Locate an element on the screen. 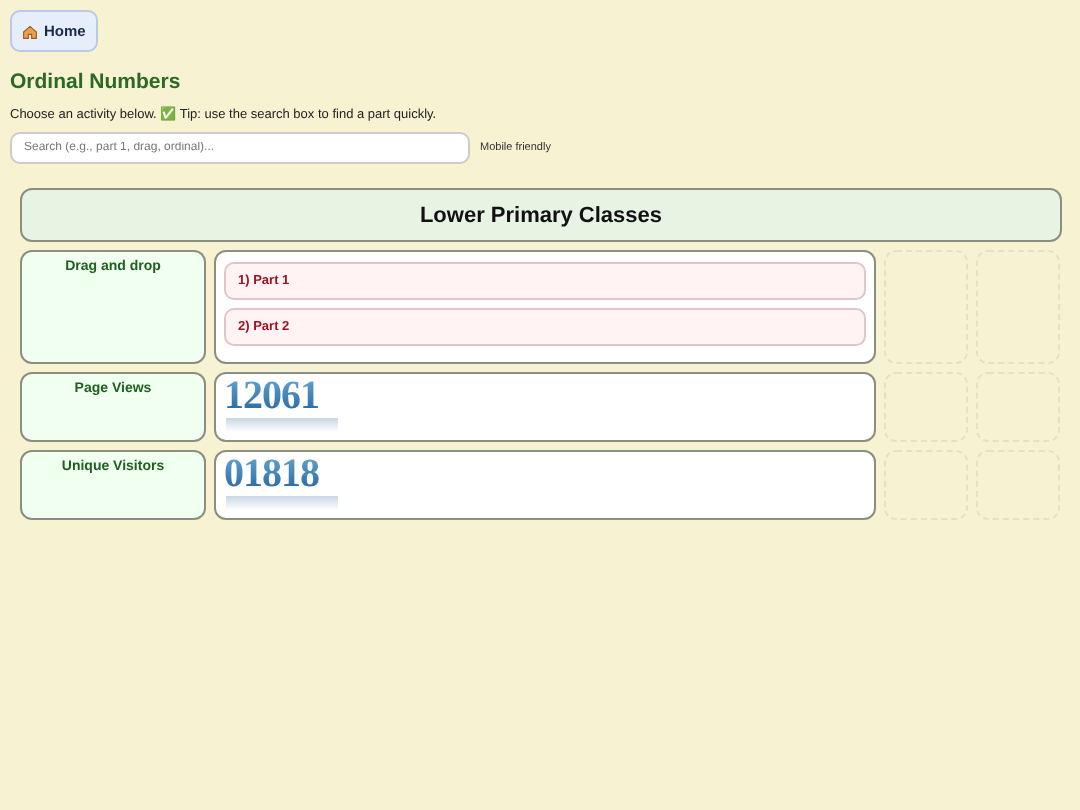 The image size is (1080, 810). page-title: Ordinal Numbers is located at coordinates (96, 82).